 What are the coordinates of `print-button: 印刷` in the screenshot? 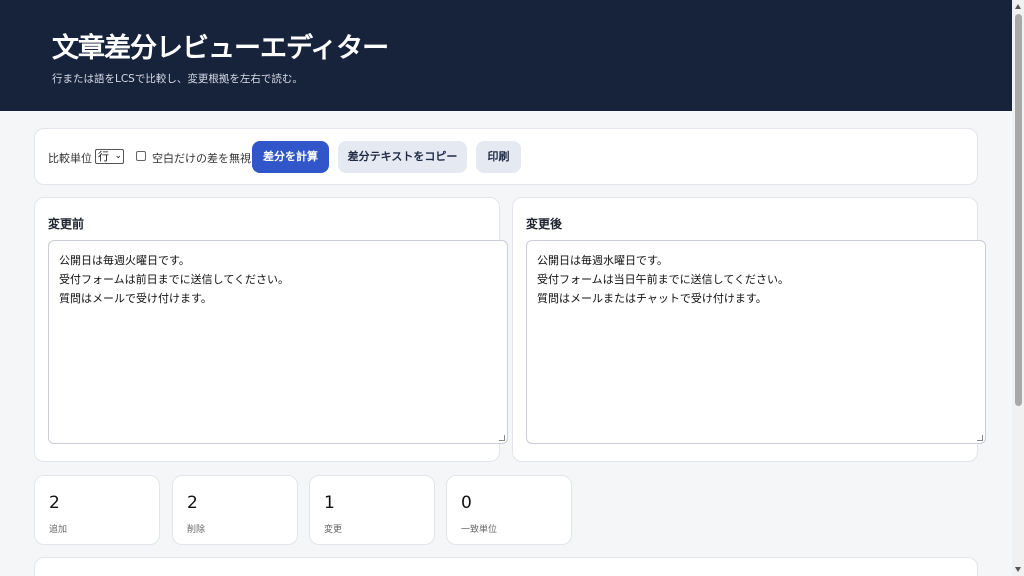 It's located at (498, 157).